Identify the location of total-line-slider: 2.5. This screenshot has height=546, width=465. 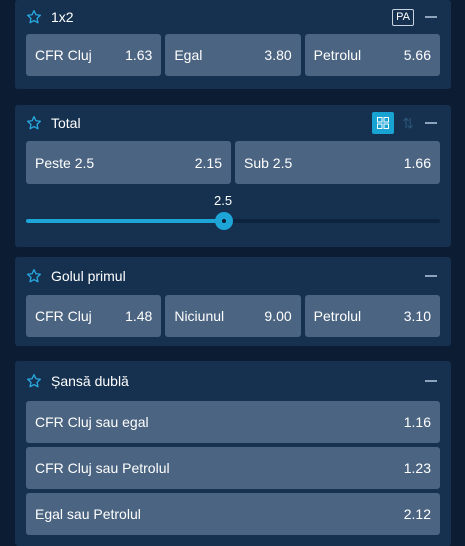
(233, 212).